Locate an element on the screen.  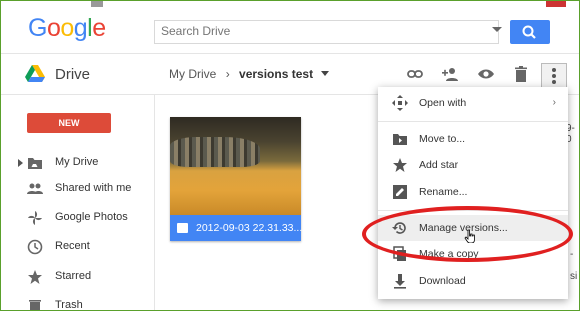
more-vert-icon is located at coordinates (554, 76).